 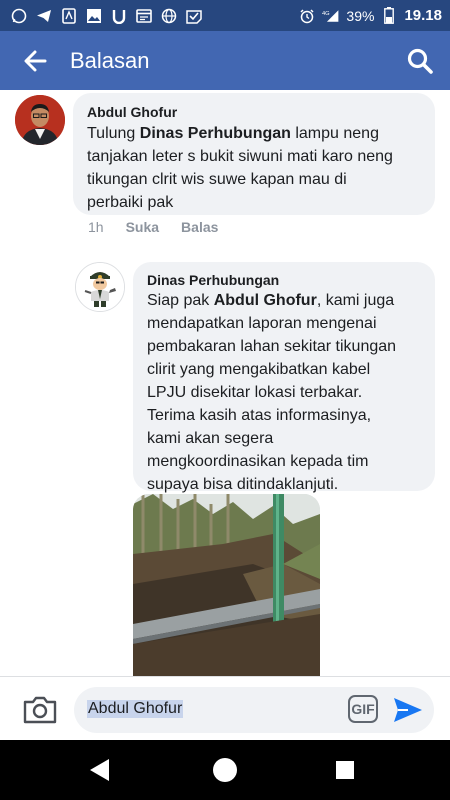 I want to click on telegram-icon, so click(x=44, y=16).